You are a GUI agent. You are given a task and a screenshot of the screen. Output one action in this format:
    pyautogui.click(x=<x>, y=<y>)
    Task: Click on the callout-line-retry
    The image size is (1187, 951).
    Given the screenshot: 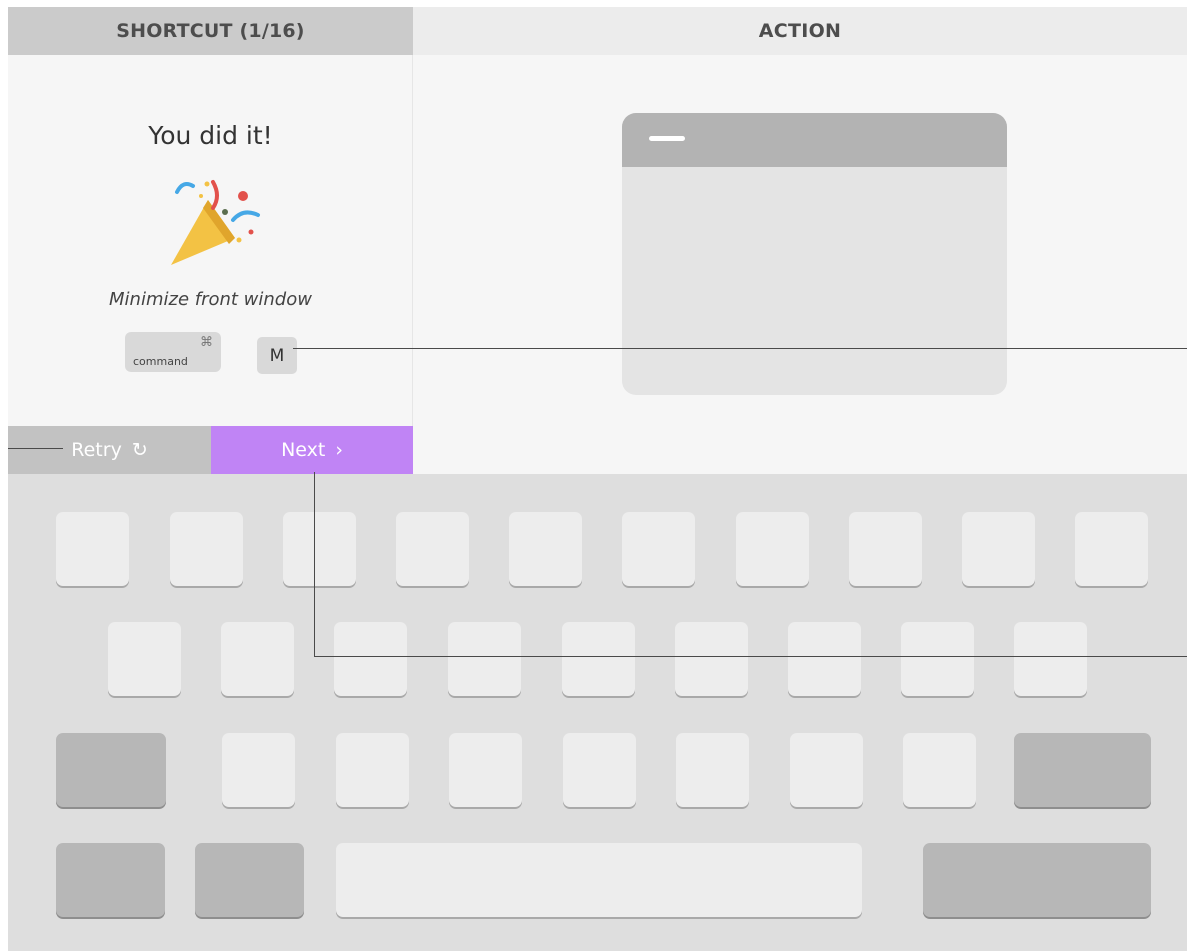 What is the action you would take?
    pyautogui.click(x=35, y=448)
    